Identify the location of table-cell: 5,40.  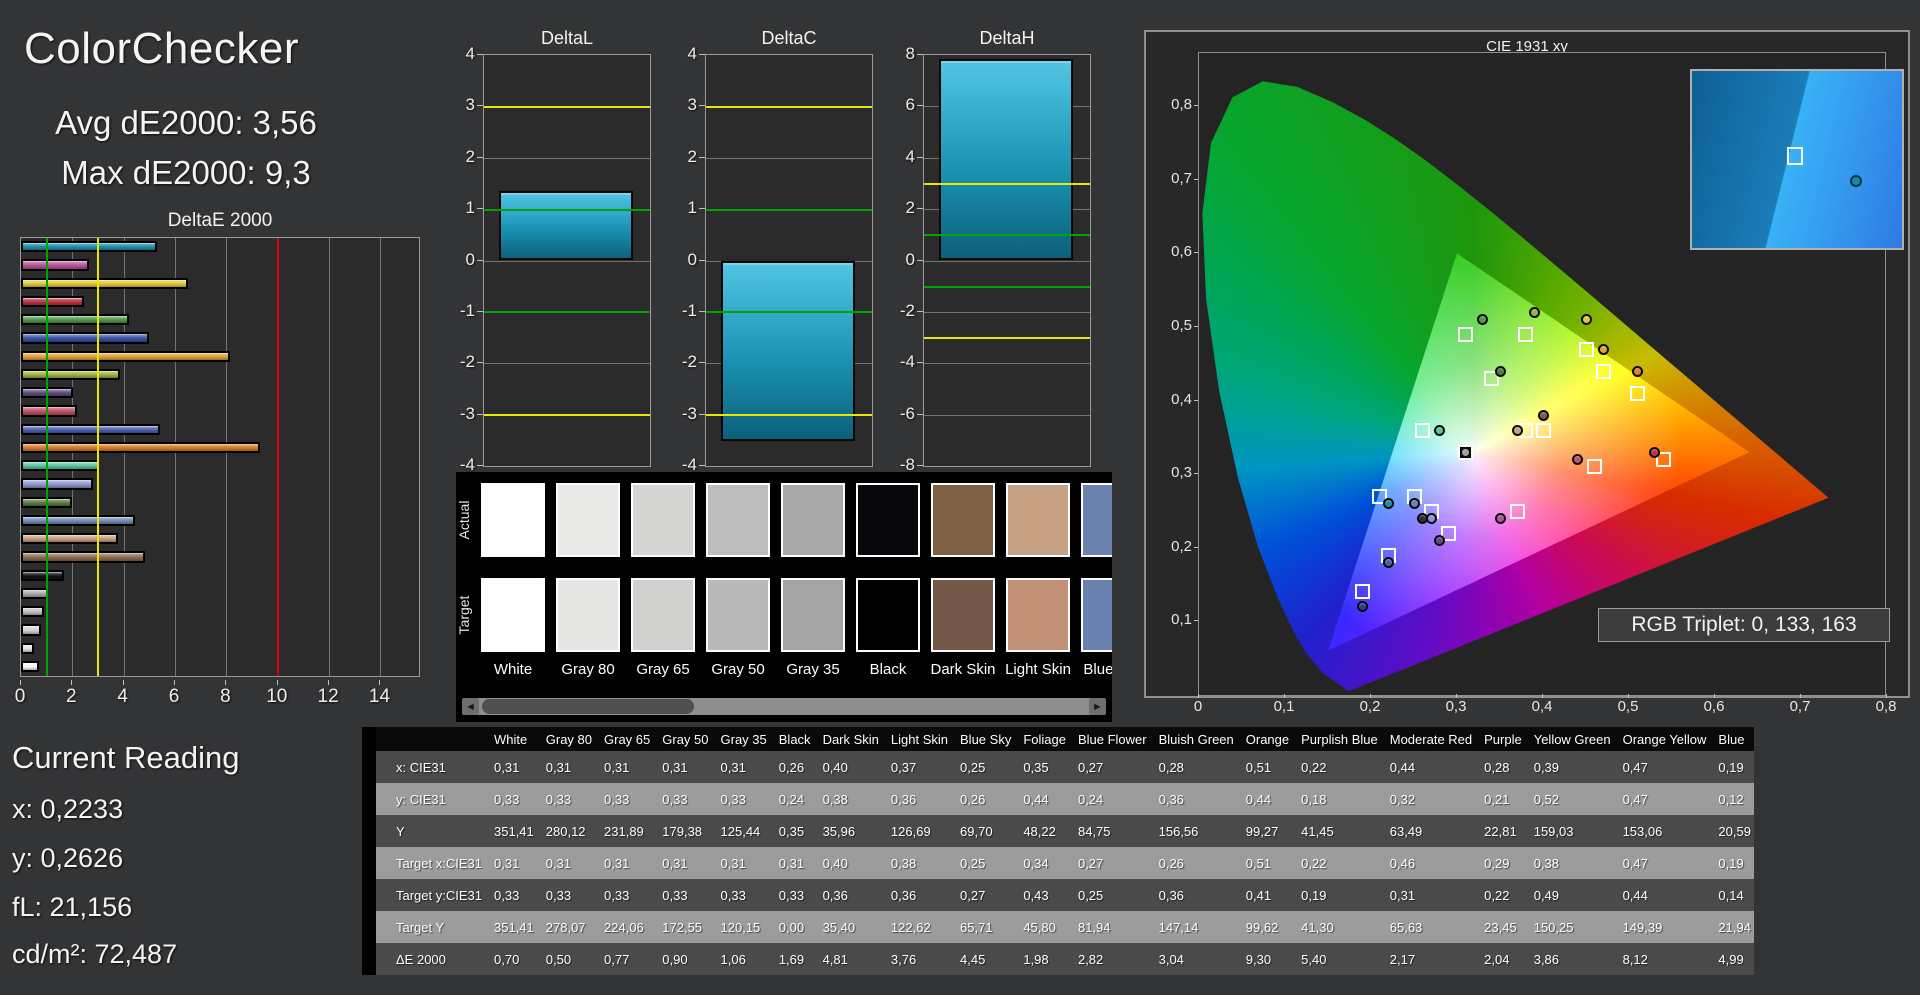
(1339, 959).